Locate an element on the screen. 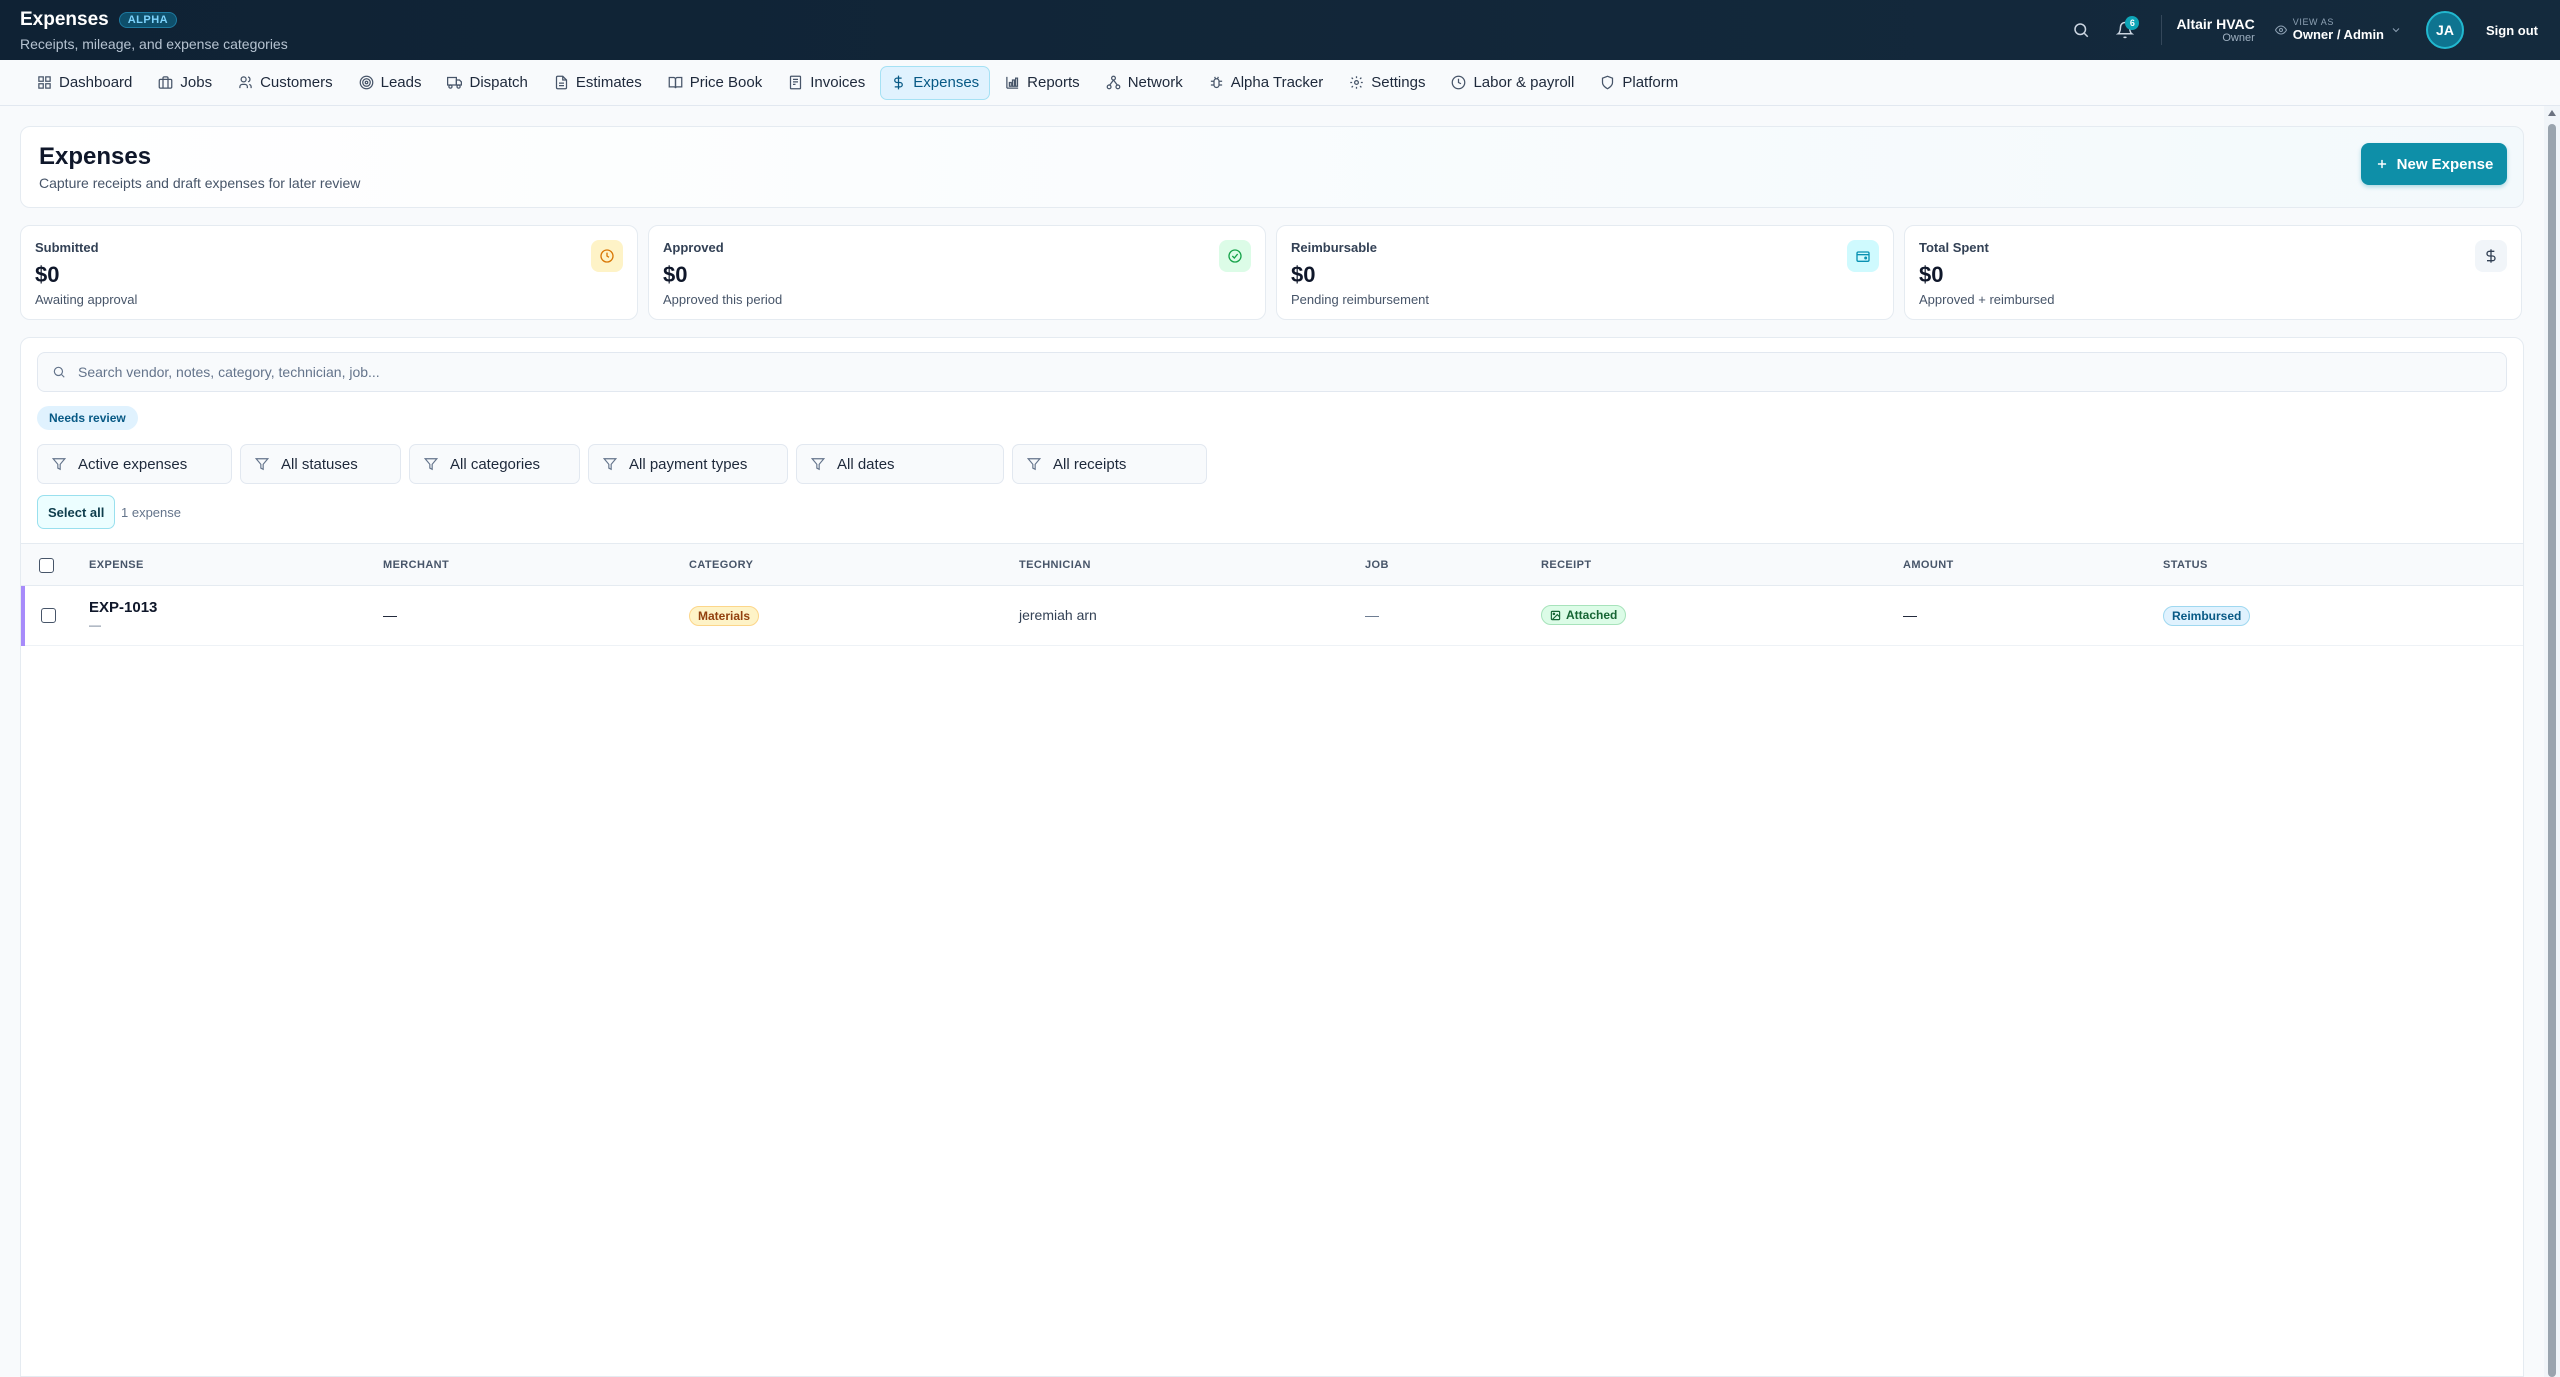  column-header: RECEIPT is located at coordinates (1566, 565).